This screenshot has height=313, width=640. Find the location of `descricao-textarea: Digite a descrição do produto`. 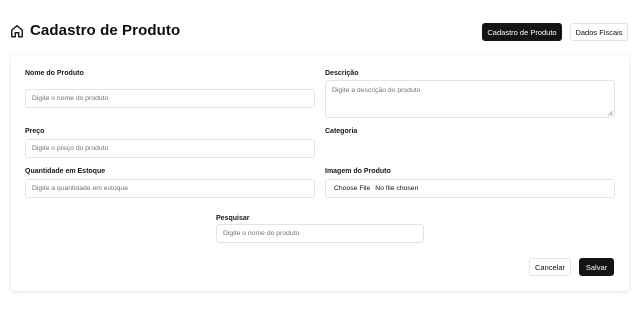

descricao-textarea: Digite a descrição do produto is located at coordinates (470, 99).